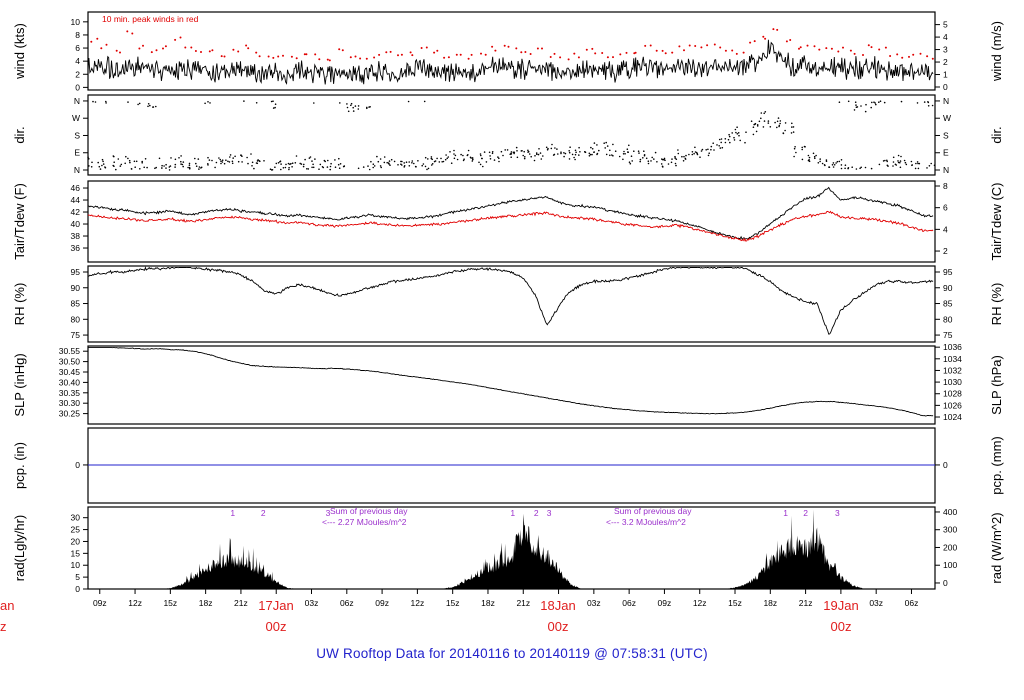  What do you see at coordinates (76, 335) in the screenshot?
I see `ytick-left-rh: 75` at bounding box center [76, 335].